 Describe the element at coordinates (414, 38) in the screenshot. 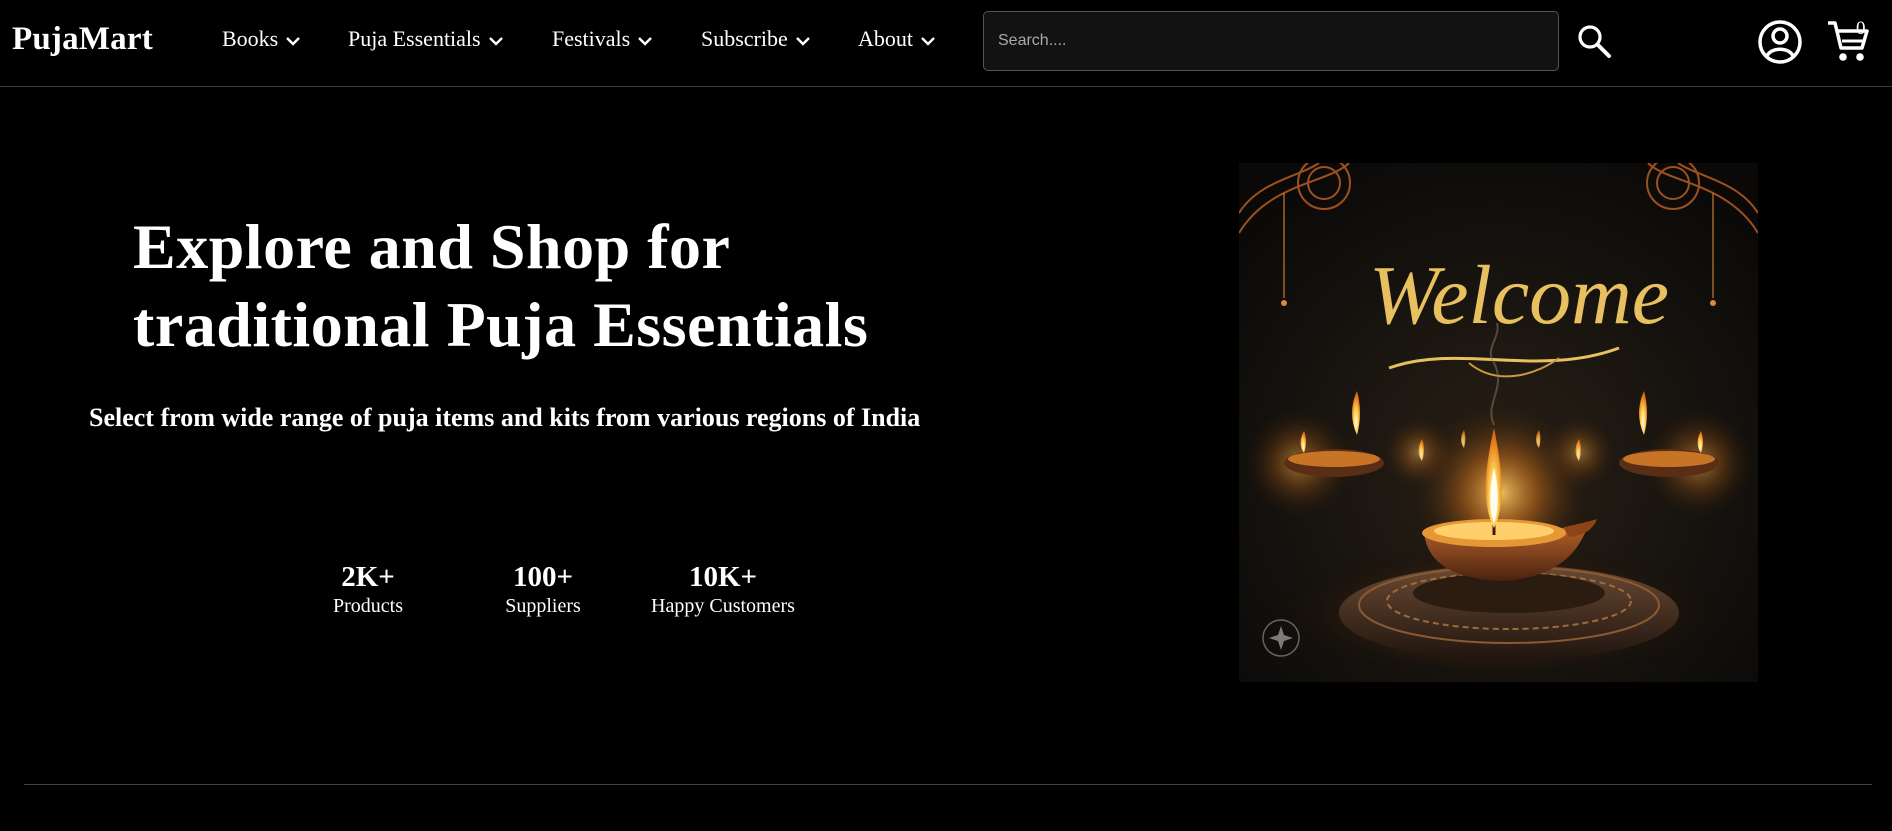

I see `nav-puja-essentials-label: Puja Essentials` at that location.